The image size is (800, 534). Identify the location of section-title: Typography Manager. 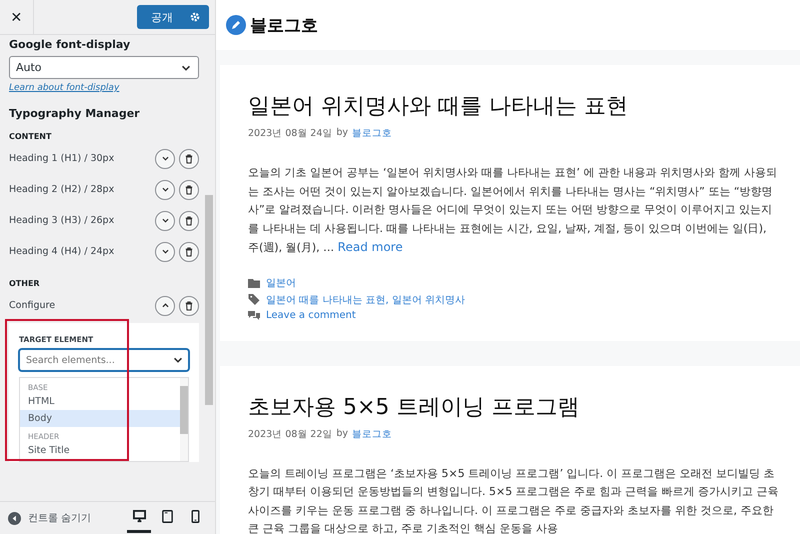
(75, 113).